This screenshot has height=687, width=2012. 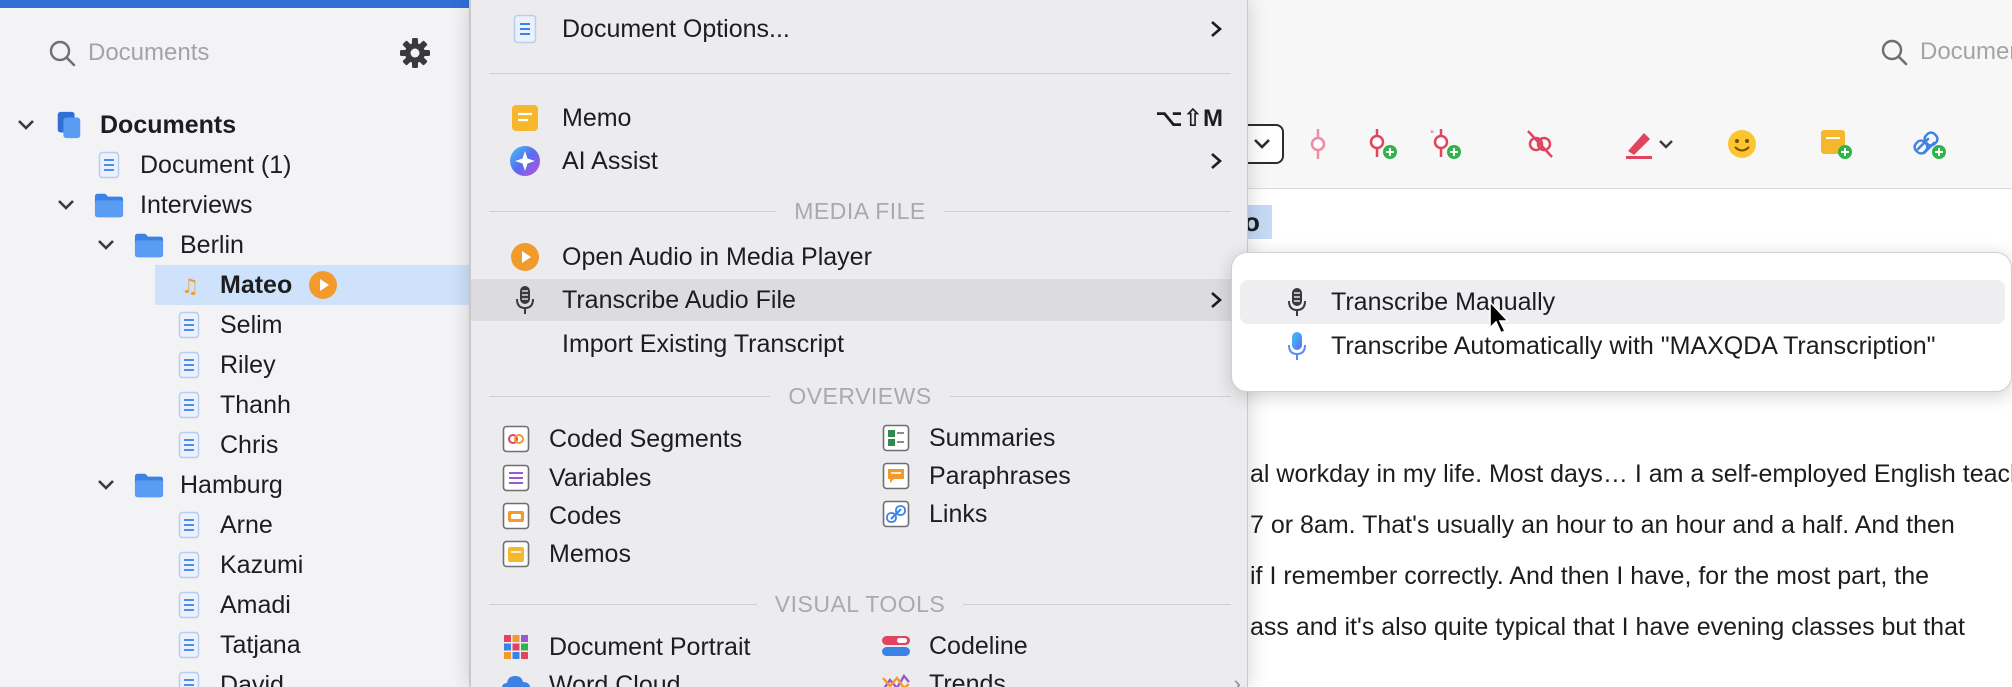 What do you see at coordinates (196, 204) in the screenshot?
I see `tree-item-label: Interviews` at bounding box center [196, 204].